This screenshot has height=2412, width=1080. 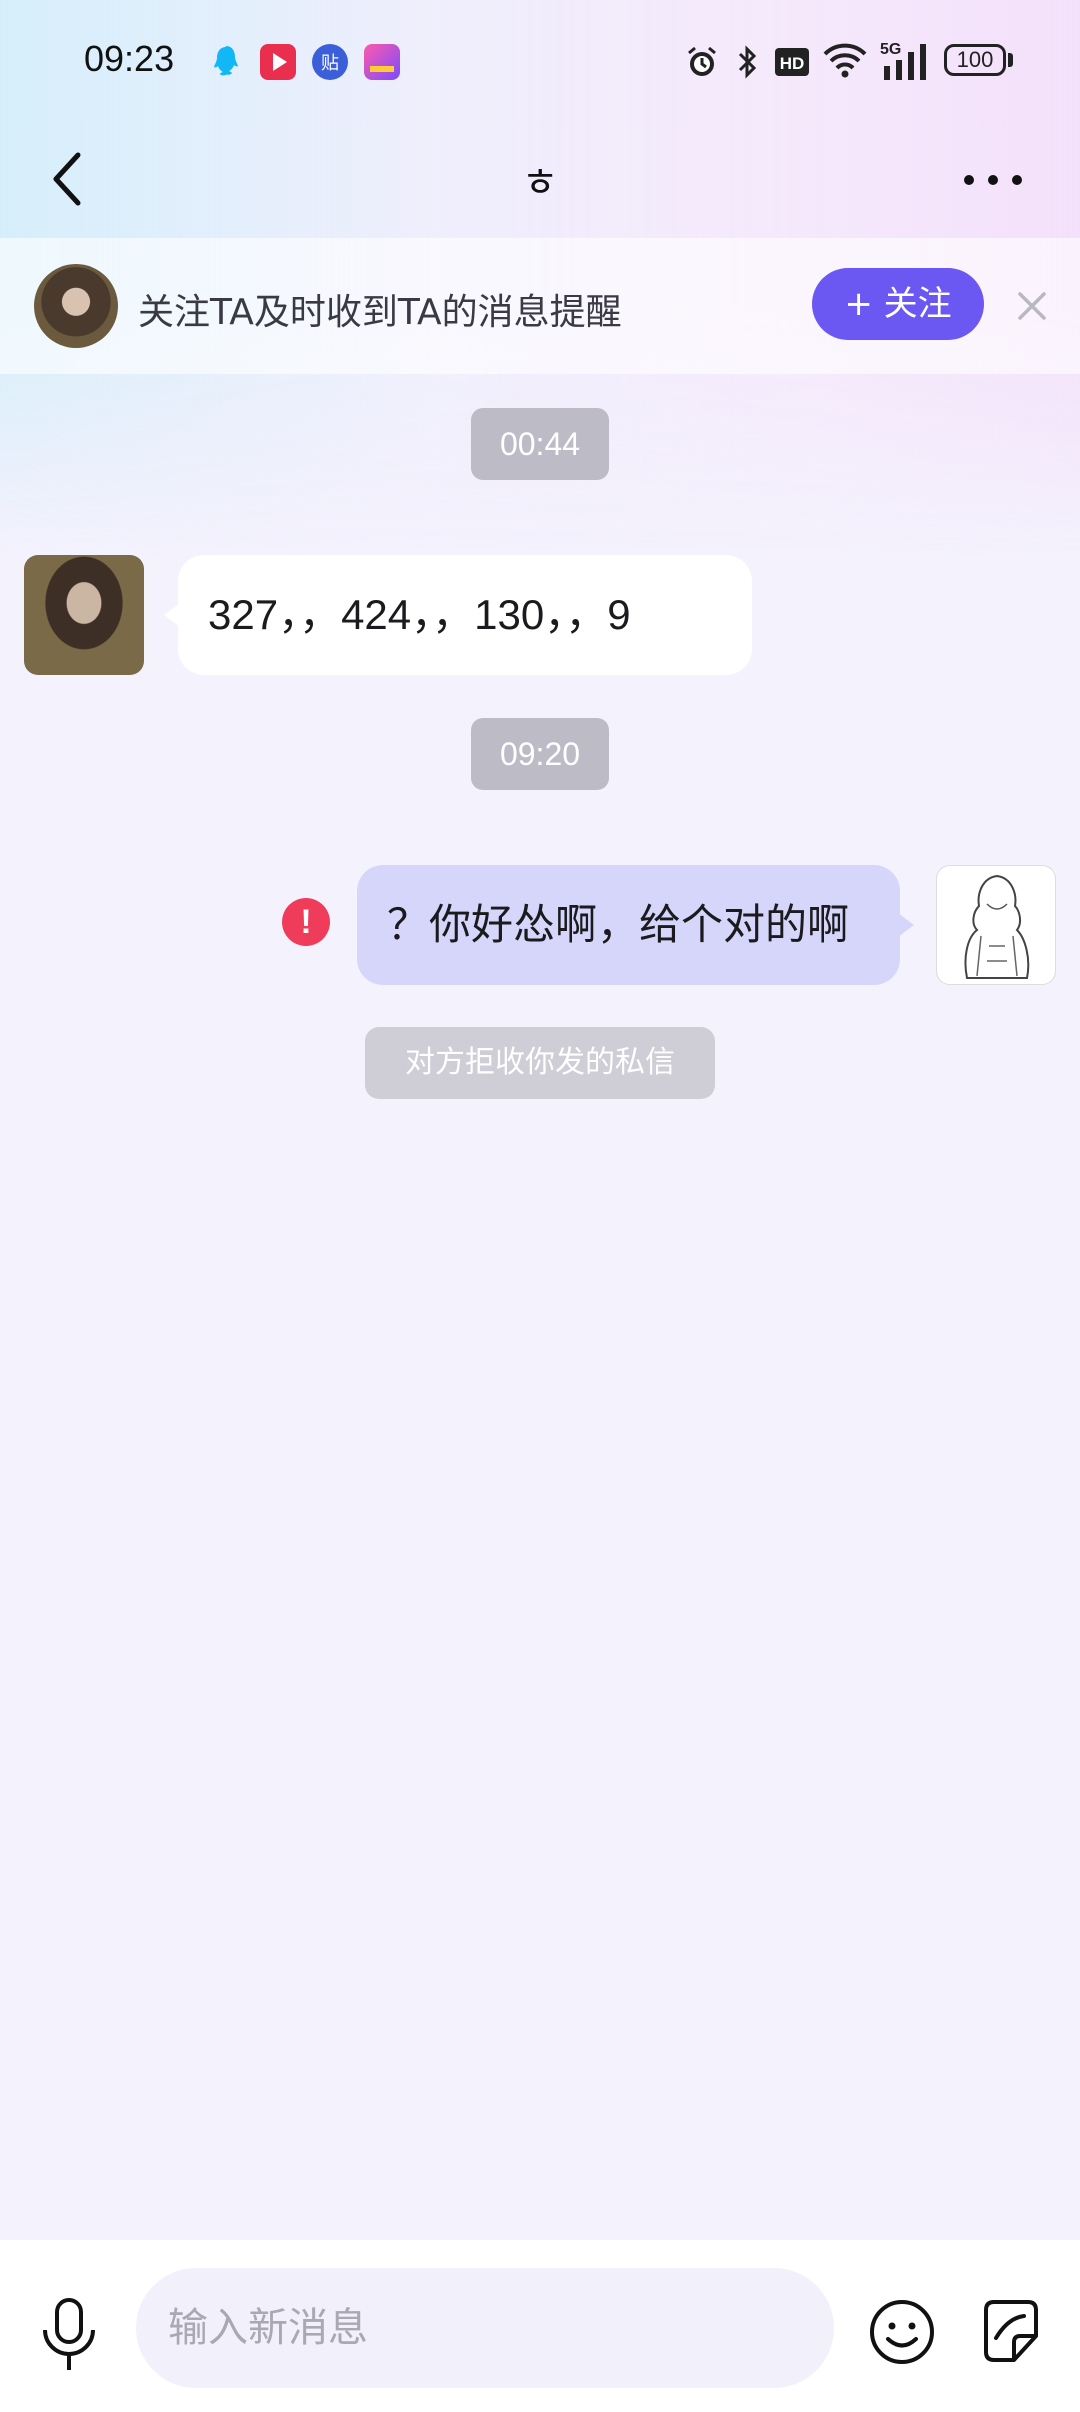 I want to click on input-bar, so click(x=540, y=2326).